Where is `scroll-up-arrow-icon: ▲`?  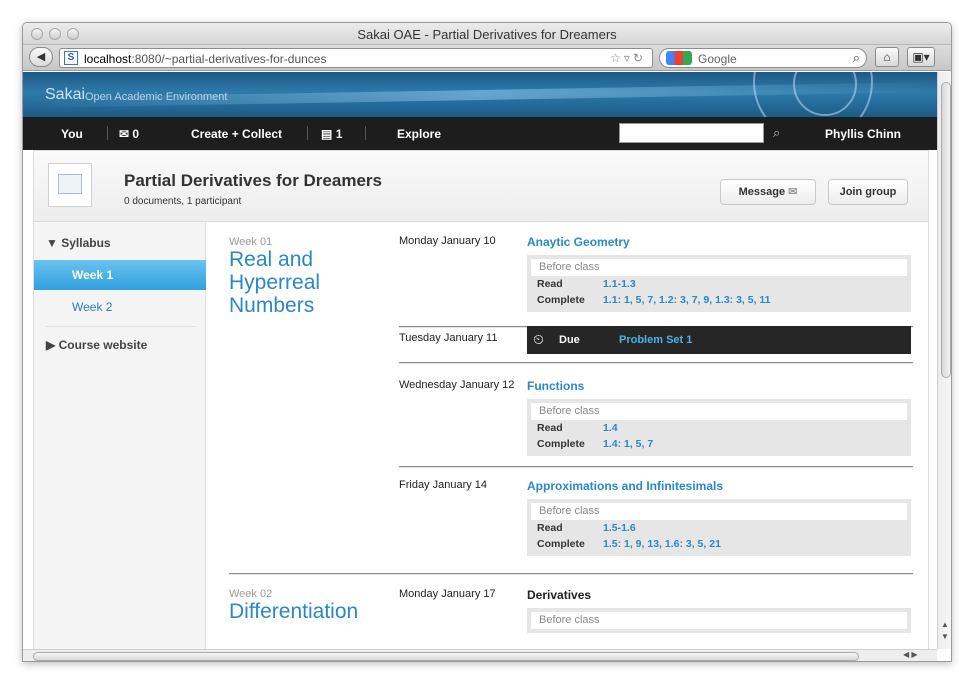
scroll-up-arrow-icon: ▲ is located at coordinates (945, 624).